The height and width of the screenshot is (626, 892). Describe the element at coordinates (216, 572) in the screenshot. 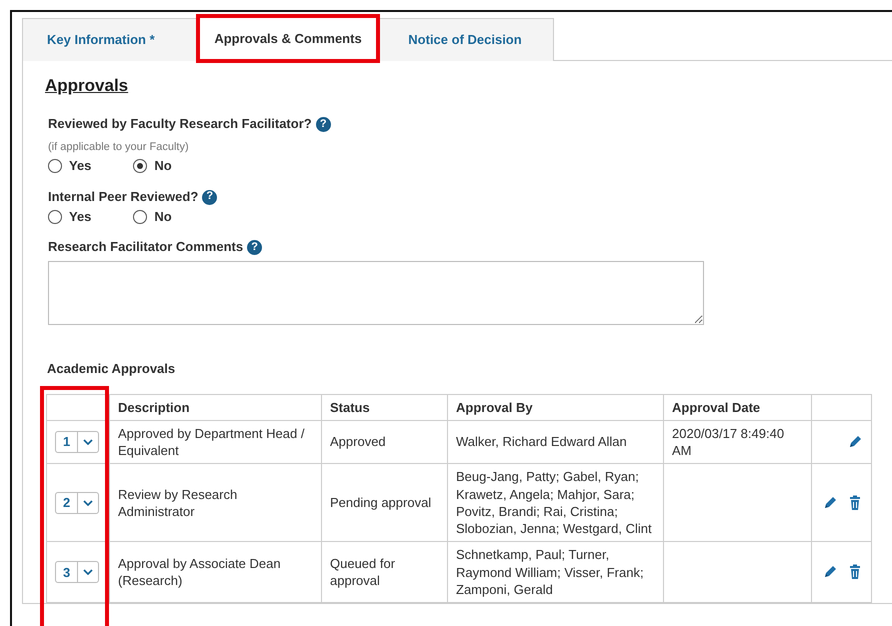

I see `table-cell: Approval by Associate Dean (Research)` at that location.